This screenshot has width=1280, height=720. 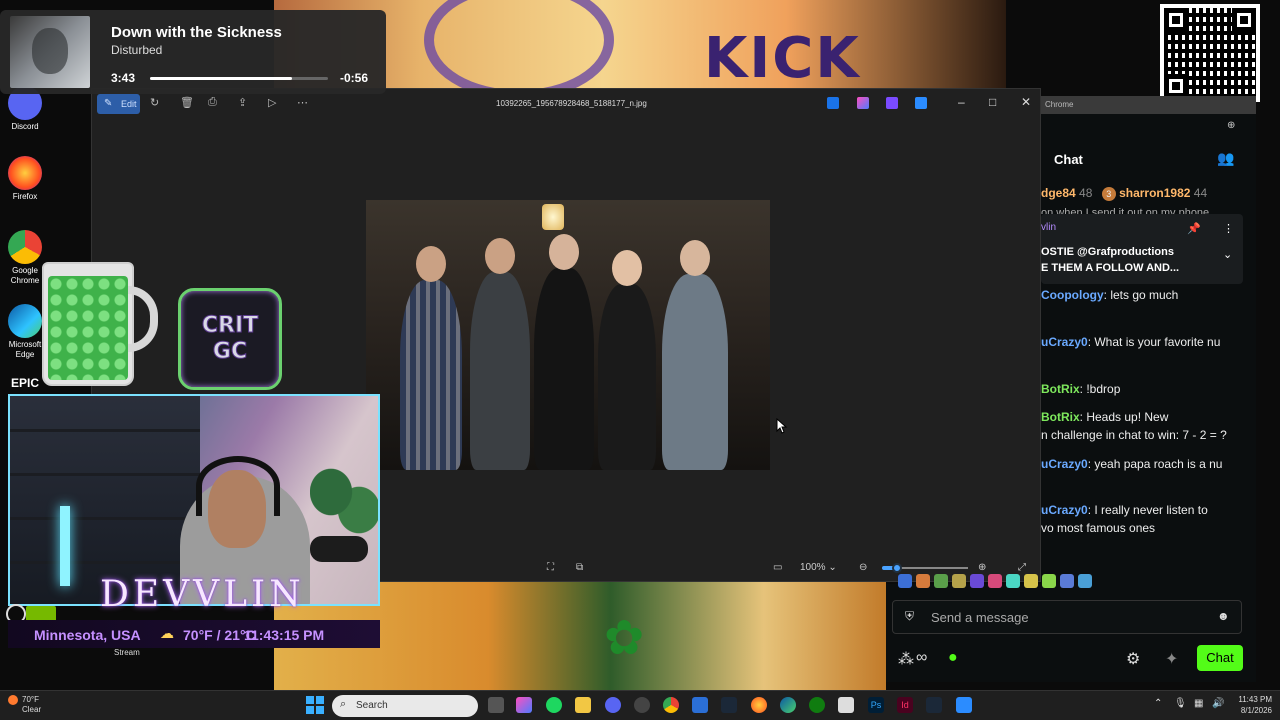 What do you see at coordinates (953, 658) in the screenshot?
I see `kick-badge-icon: ●` at bounding box center [953, 658].